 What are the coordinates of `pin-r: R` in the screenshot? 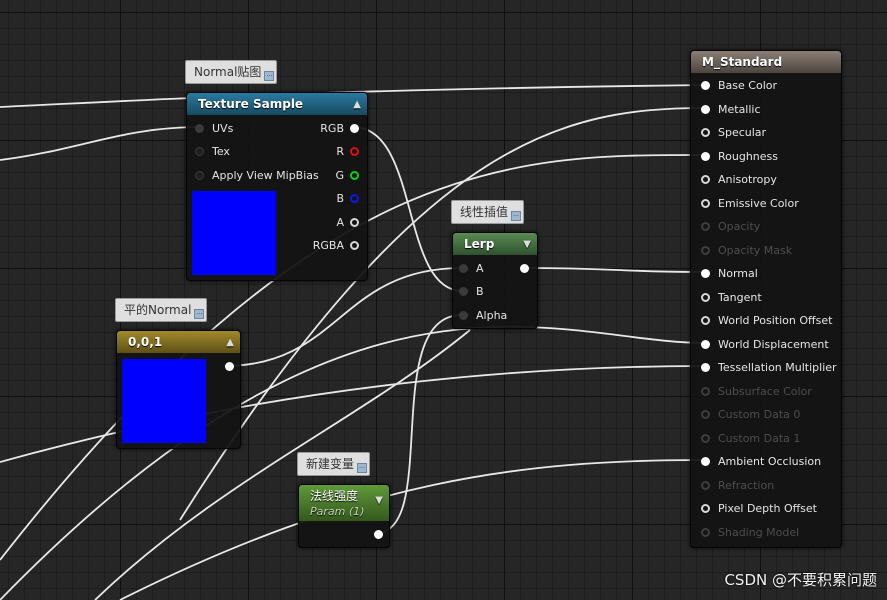 It's located at (329, 152).